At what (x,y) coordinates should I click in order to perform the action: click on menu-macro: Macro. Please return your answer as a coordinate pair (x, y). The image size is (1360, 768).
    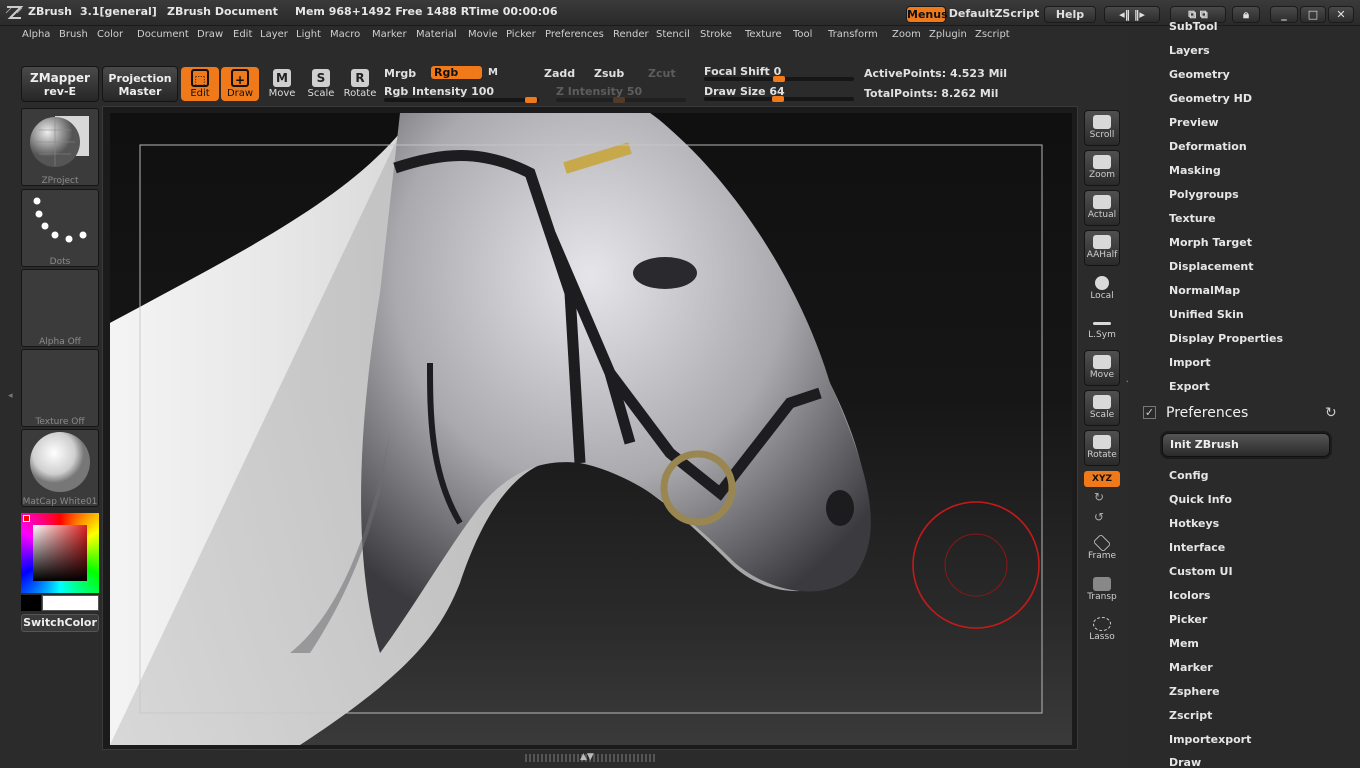
    Looking at the image, I should click on (345, 34).